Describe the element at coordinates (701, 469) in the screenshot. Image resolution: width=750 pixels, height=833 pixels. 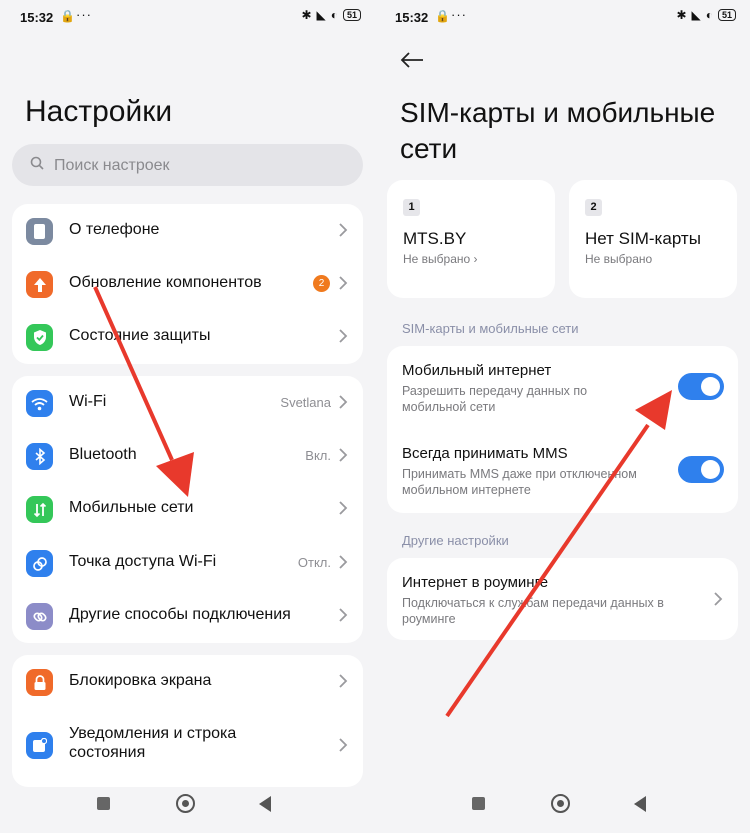
I see `mms-toggle` at that location.